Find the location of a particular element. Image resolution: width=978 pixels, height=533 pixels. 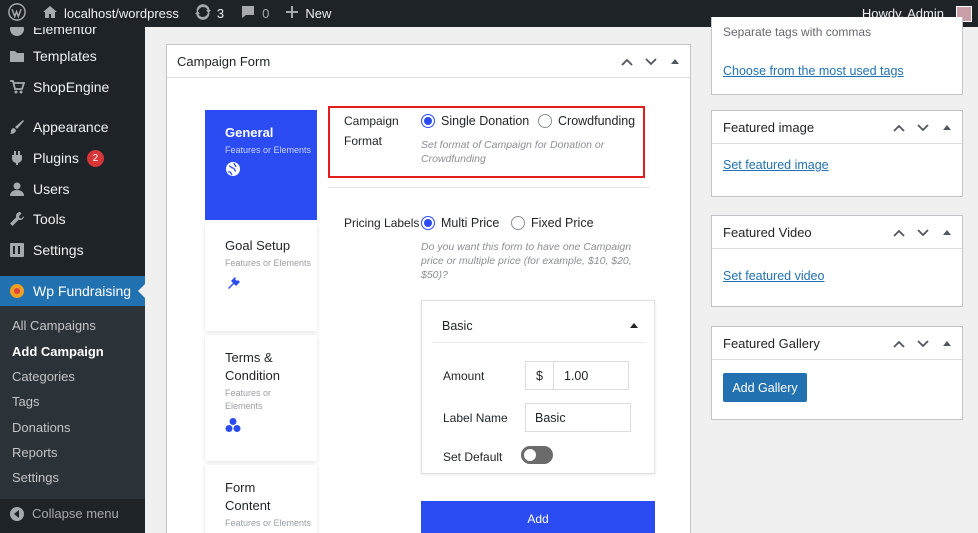

radio-label: Crowdfunding is located at coordinates (597, 121).